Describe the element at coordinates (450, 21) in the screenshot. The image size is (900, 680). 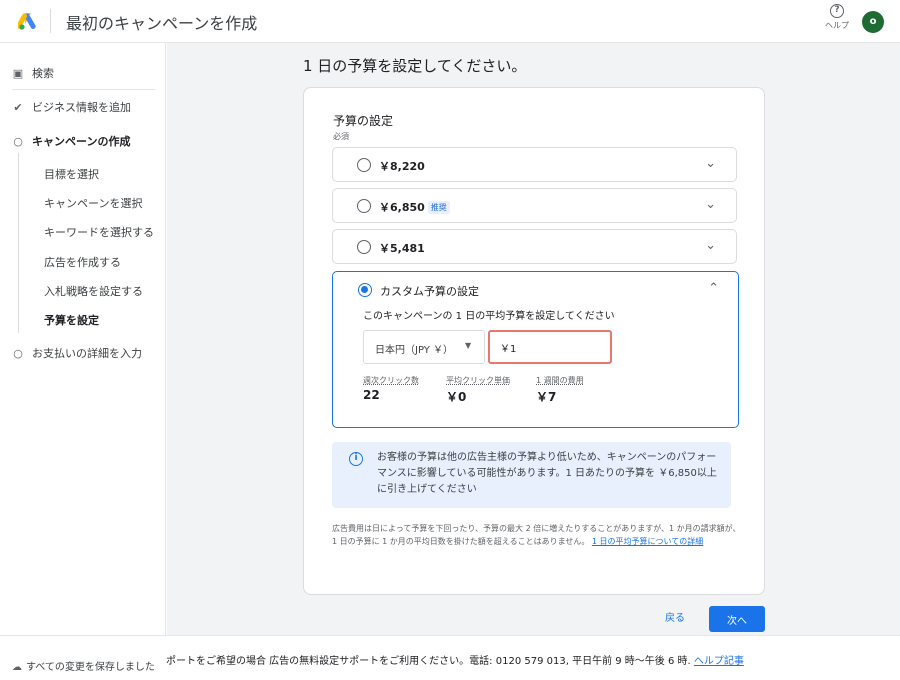
I see `app-header: 最初のキャンペーンを作成 ? ヘルプ o` at that location.